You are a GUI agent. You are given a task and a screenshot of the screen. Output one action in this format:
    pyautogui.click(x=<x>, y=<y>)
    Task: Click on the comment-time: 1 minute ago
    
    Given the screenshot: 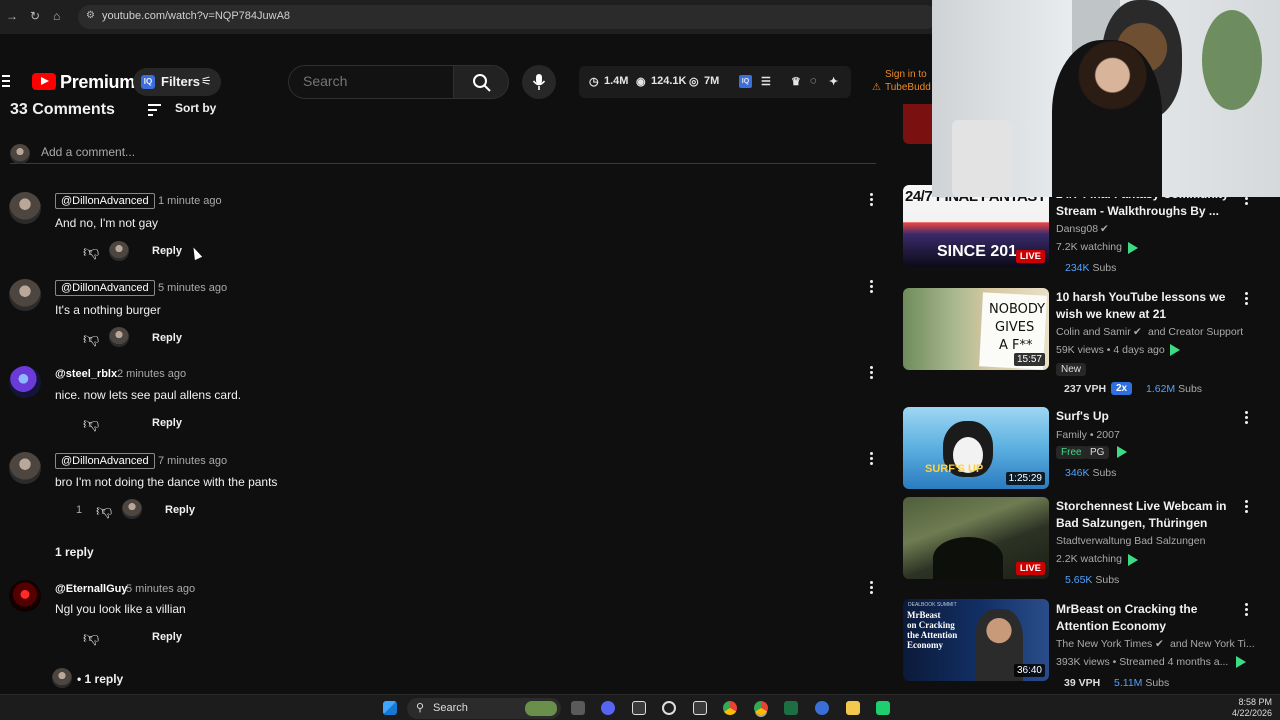 What is the action you would take?
    pyautogui.click(x=190, y=201)
    